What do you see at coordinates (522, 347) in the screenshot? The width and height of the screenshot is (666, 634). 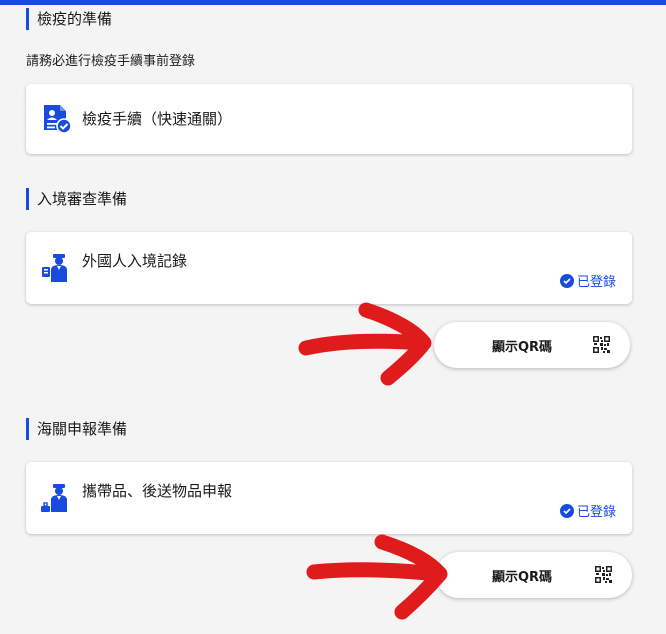 I see `immigration-qr-button-label: 顯示QR碼` at bounding box center [522, 347].